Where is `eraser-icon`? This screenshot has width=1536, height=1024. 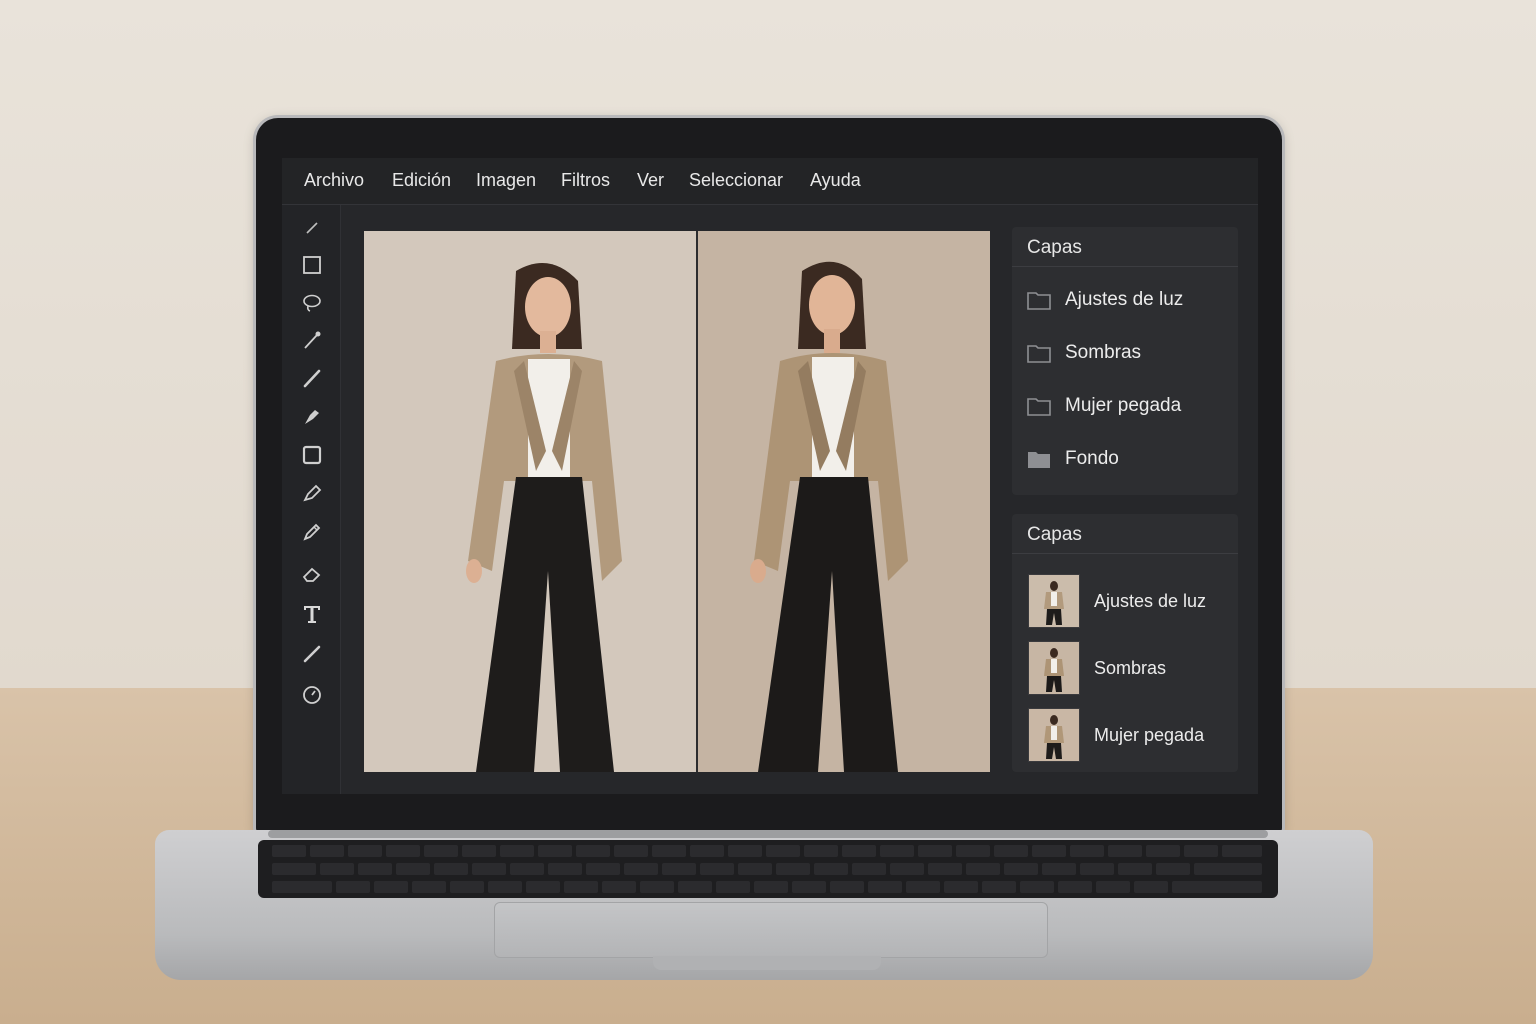 eraser-icon is located at coordinates (312, 574).